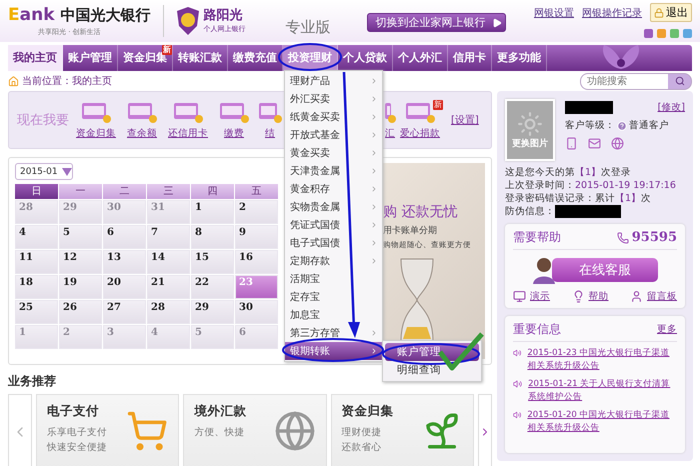 Image resolution: width=700 pixels, height=466 pixels. What do you see at coordinates (588, 211) in the screenshot?
I see `redacted-info` at bounding box center [588, 211].